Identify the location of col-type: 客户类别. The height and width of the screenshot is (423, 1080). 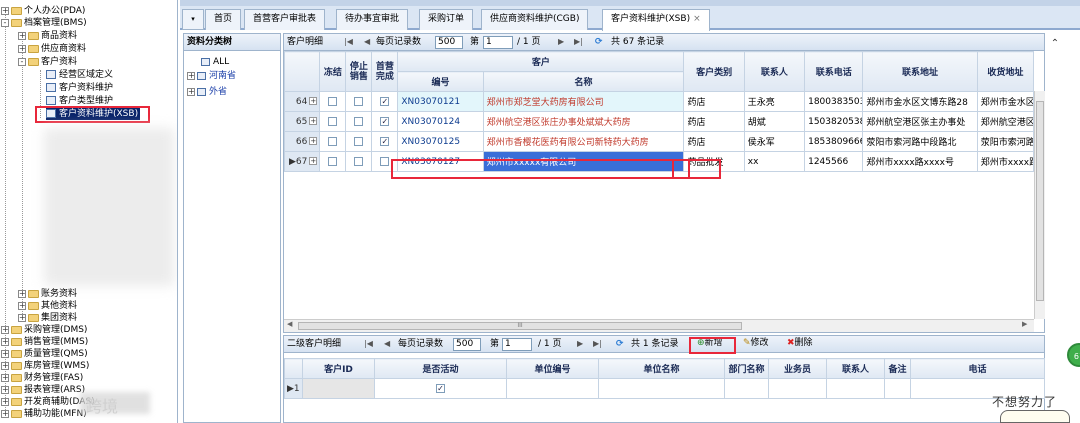
(714, 71).